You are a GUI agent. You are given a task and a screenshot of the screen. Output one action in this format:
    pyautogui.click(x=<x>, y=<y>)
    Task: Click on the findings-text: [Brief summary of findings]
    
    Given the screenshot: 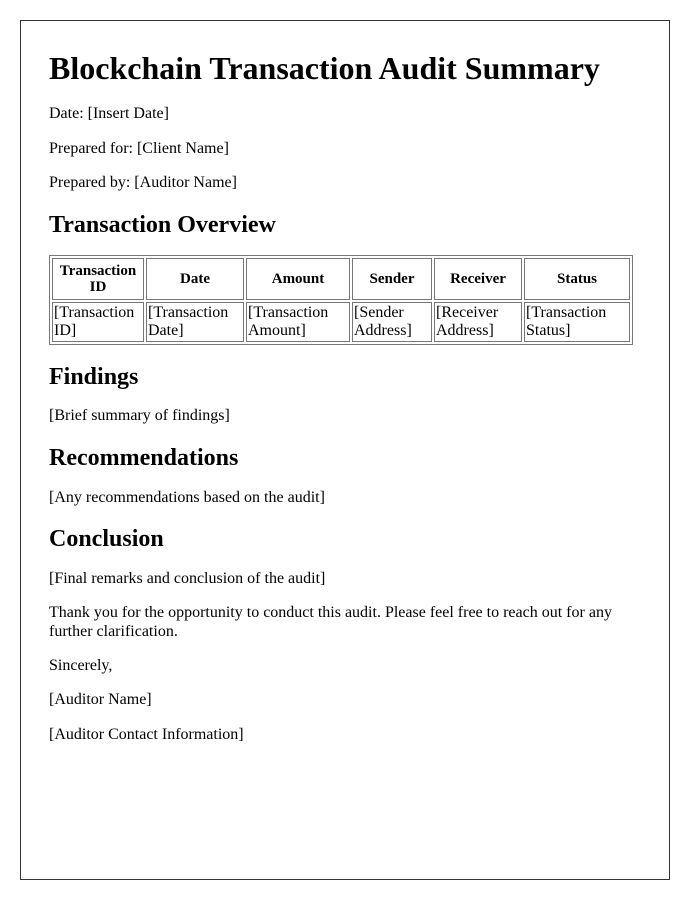 What is the action you would take?
    pyautogui.click(x=139, y=416)
    